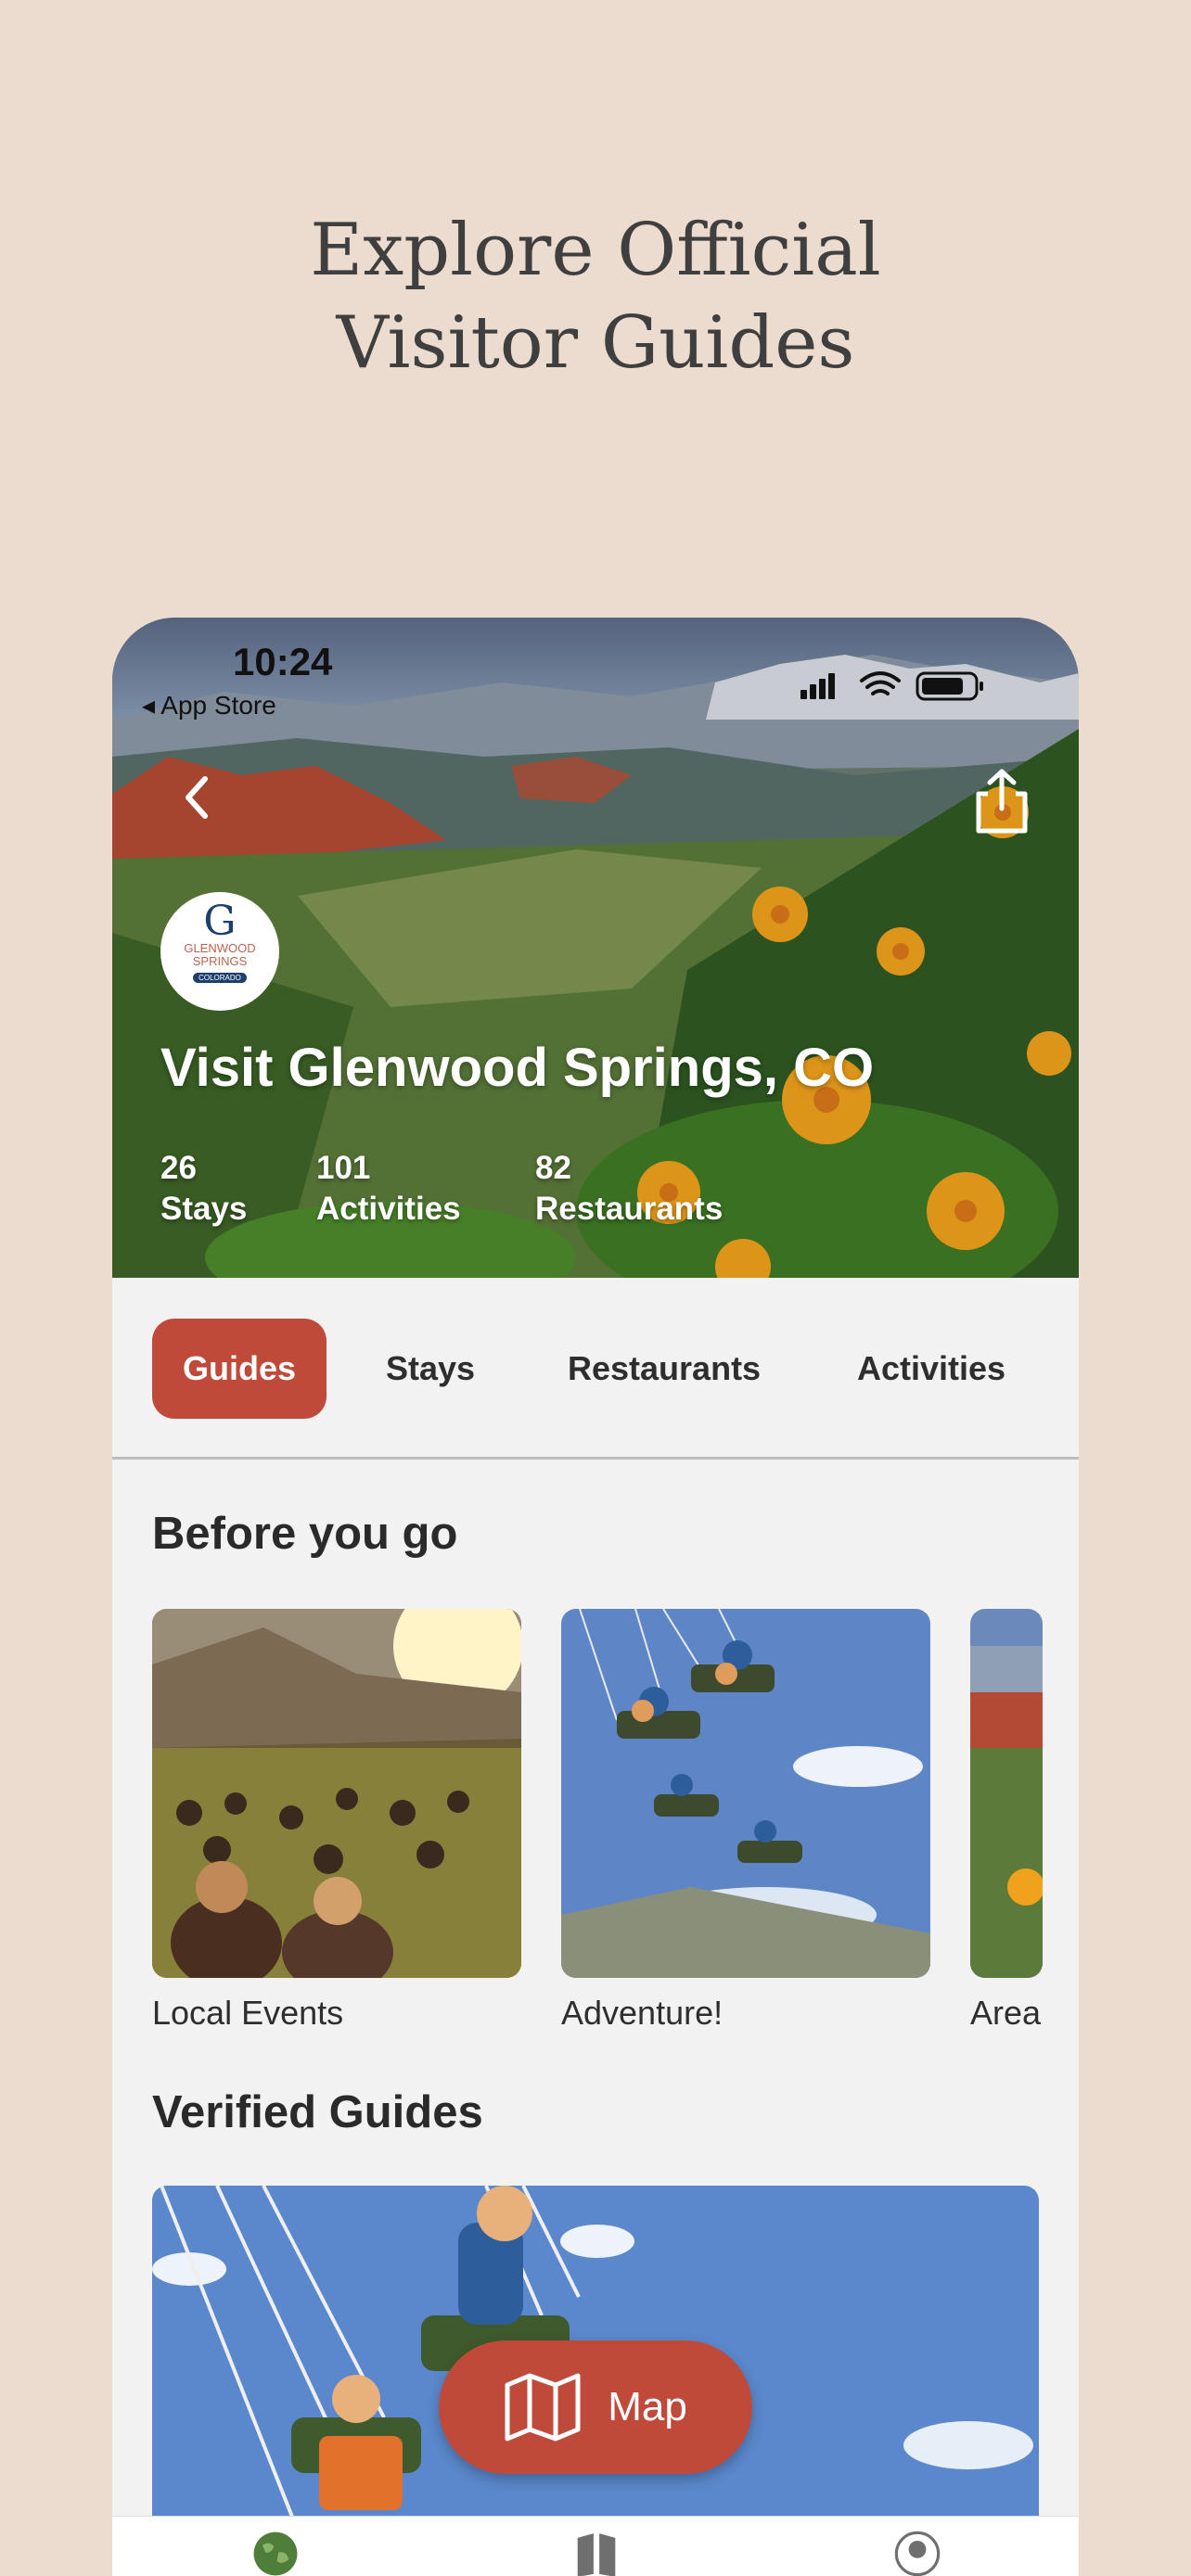 Image resolution: width=1191 pixels, height=2576 pixels. I want to click on headline-line-2: Visitor Guides, so click(595, 343).